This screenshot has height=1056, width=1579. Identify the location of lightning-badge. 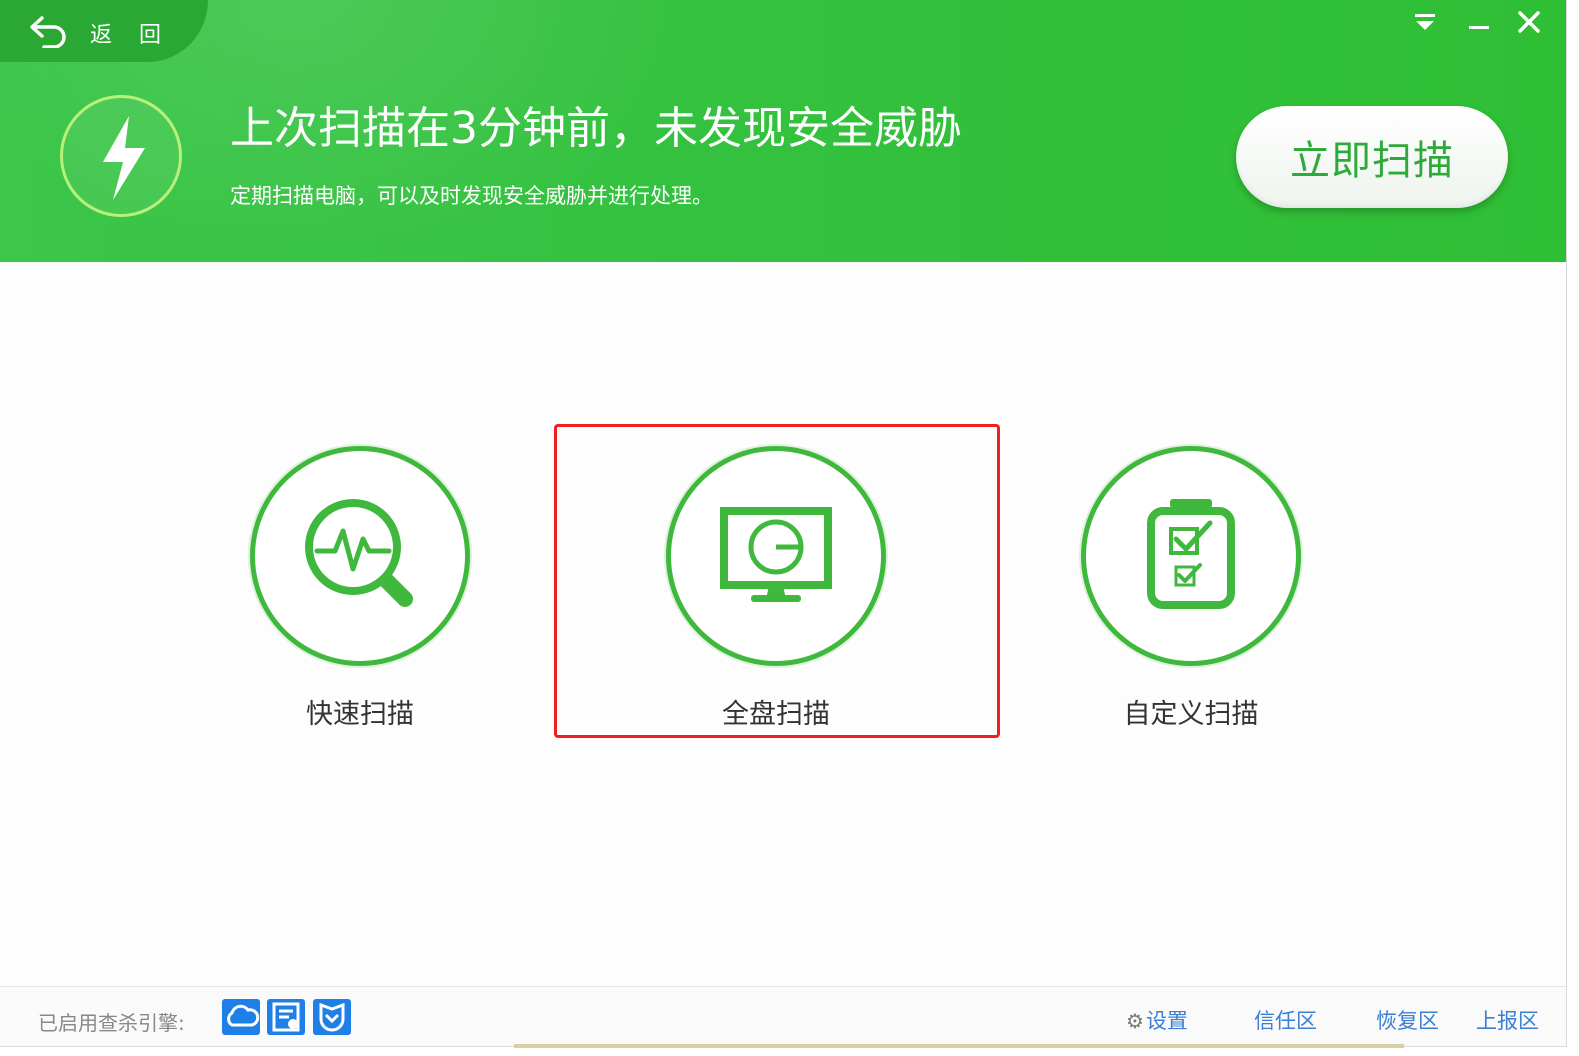
(121, 156).